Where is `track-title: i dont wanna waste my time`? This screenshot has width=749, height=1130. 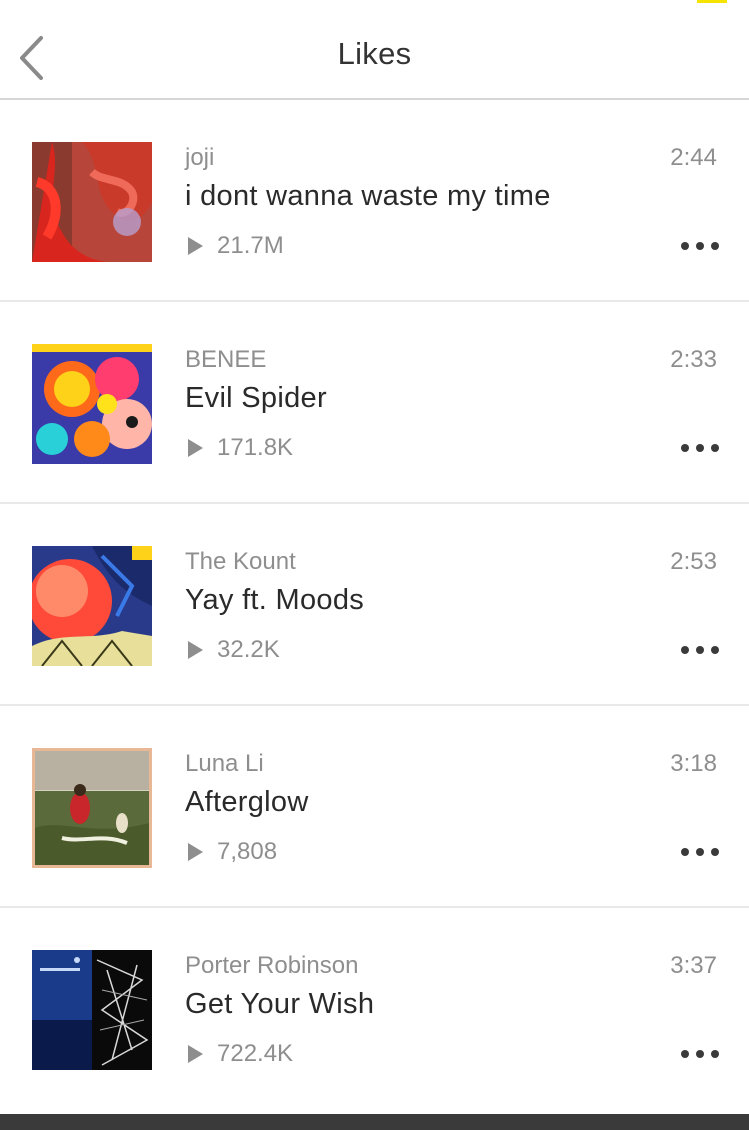 track-title: i dont wanna waste my time is located at coordinates (368, 196).